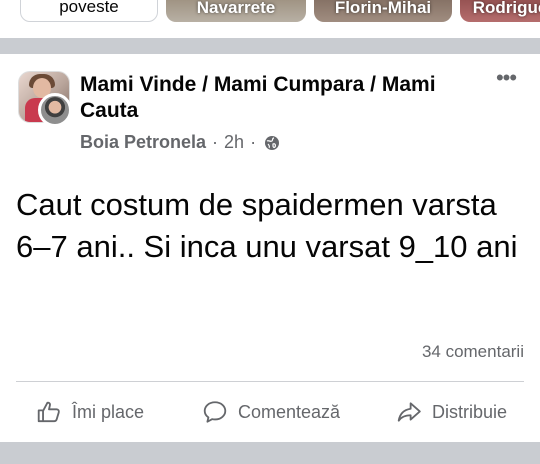 The width and height of the screenshot is (540, 464). I want to click on post-meta: Boia Petronela · 2h ·, so click(180, 142).